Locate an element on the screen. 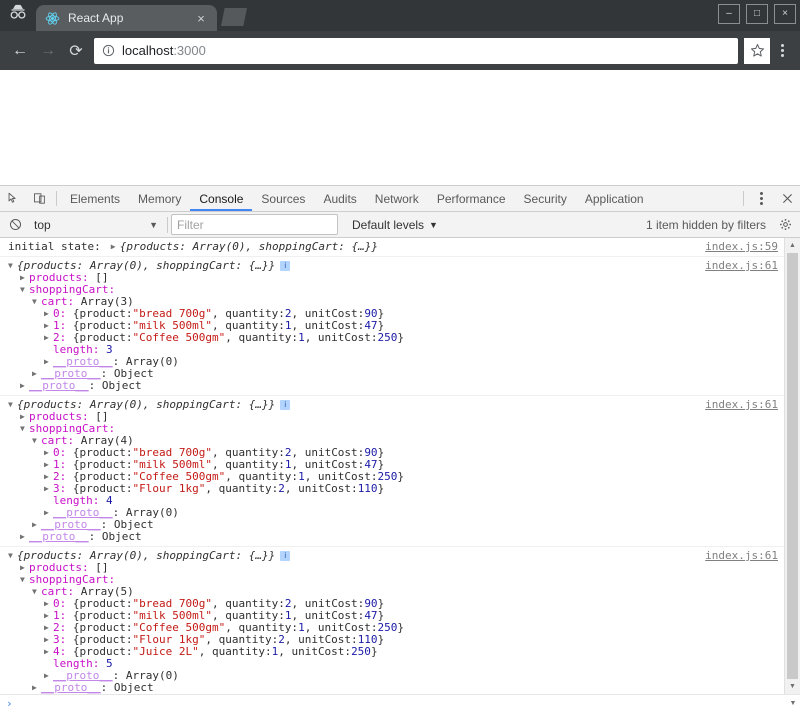 This screenshot has width=800, height=712. devtools-tab-application: Application is located at coordinates (614, 198).